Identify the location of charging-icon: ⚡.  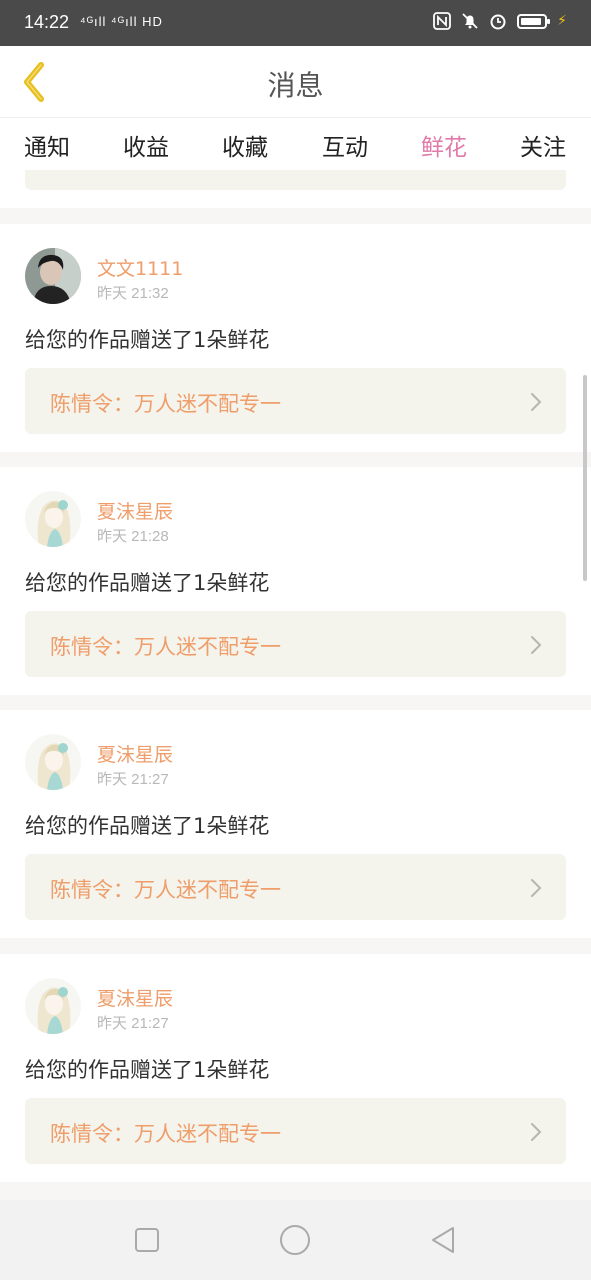
(562, 21).